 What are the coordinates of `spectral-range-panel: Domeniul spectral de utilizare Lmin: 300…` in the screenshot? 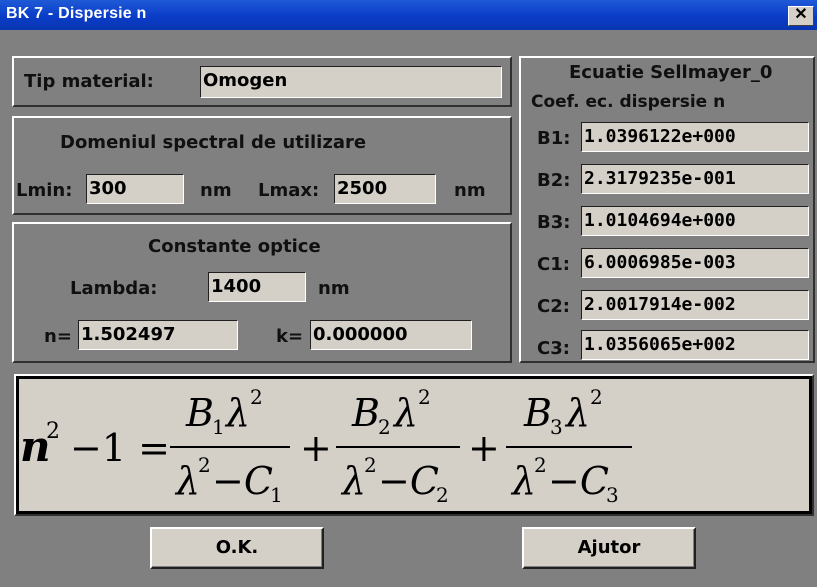 It's located at (262, 165).